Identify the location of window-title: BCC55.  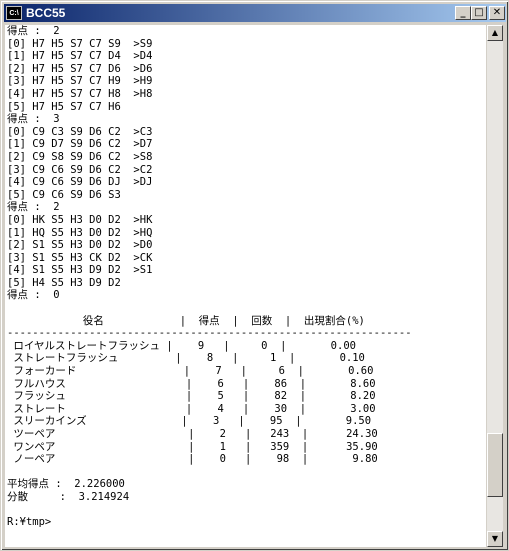
(46, 13).